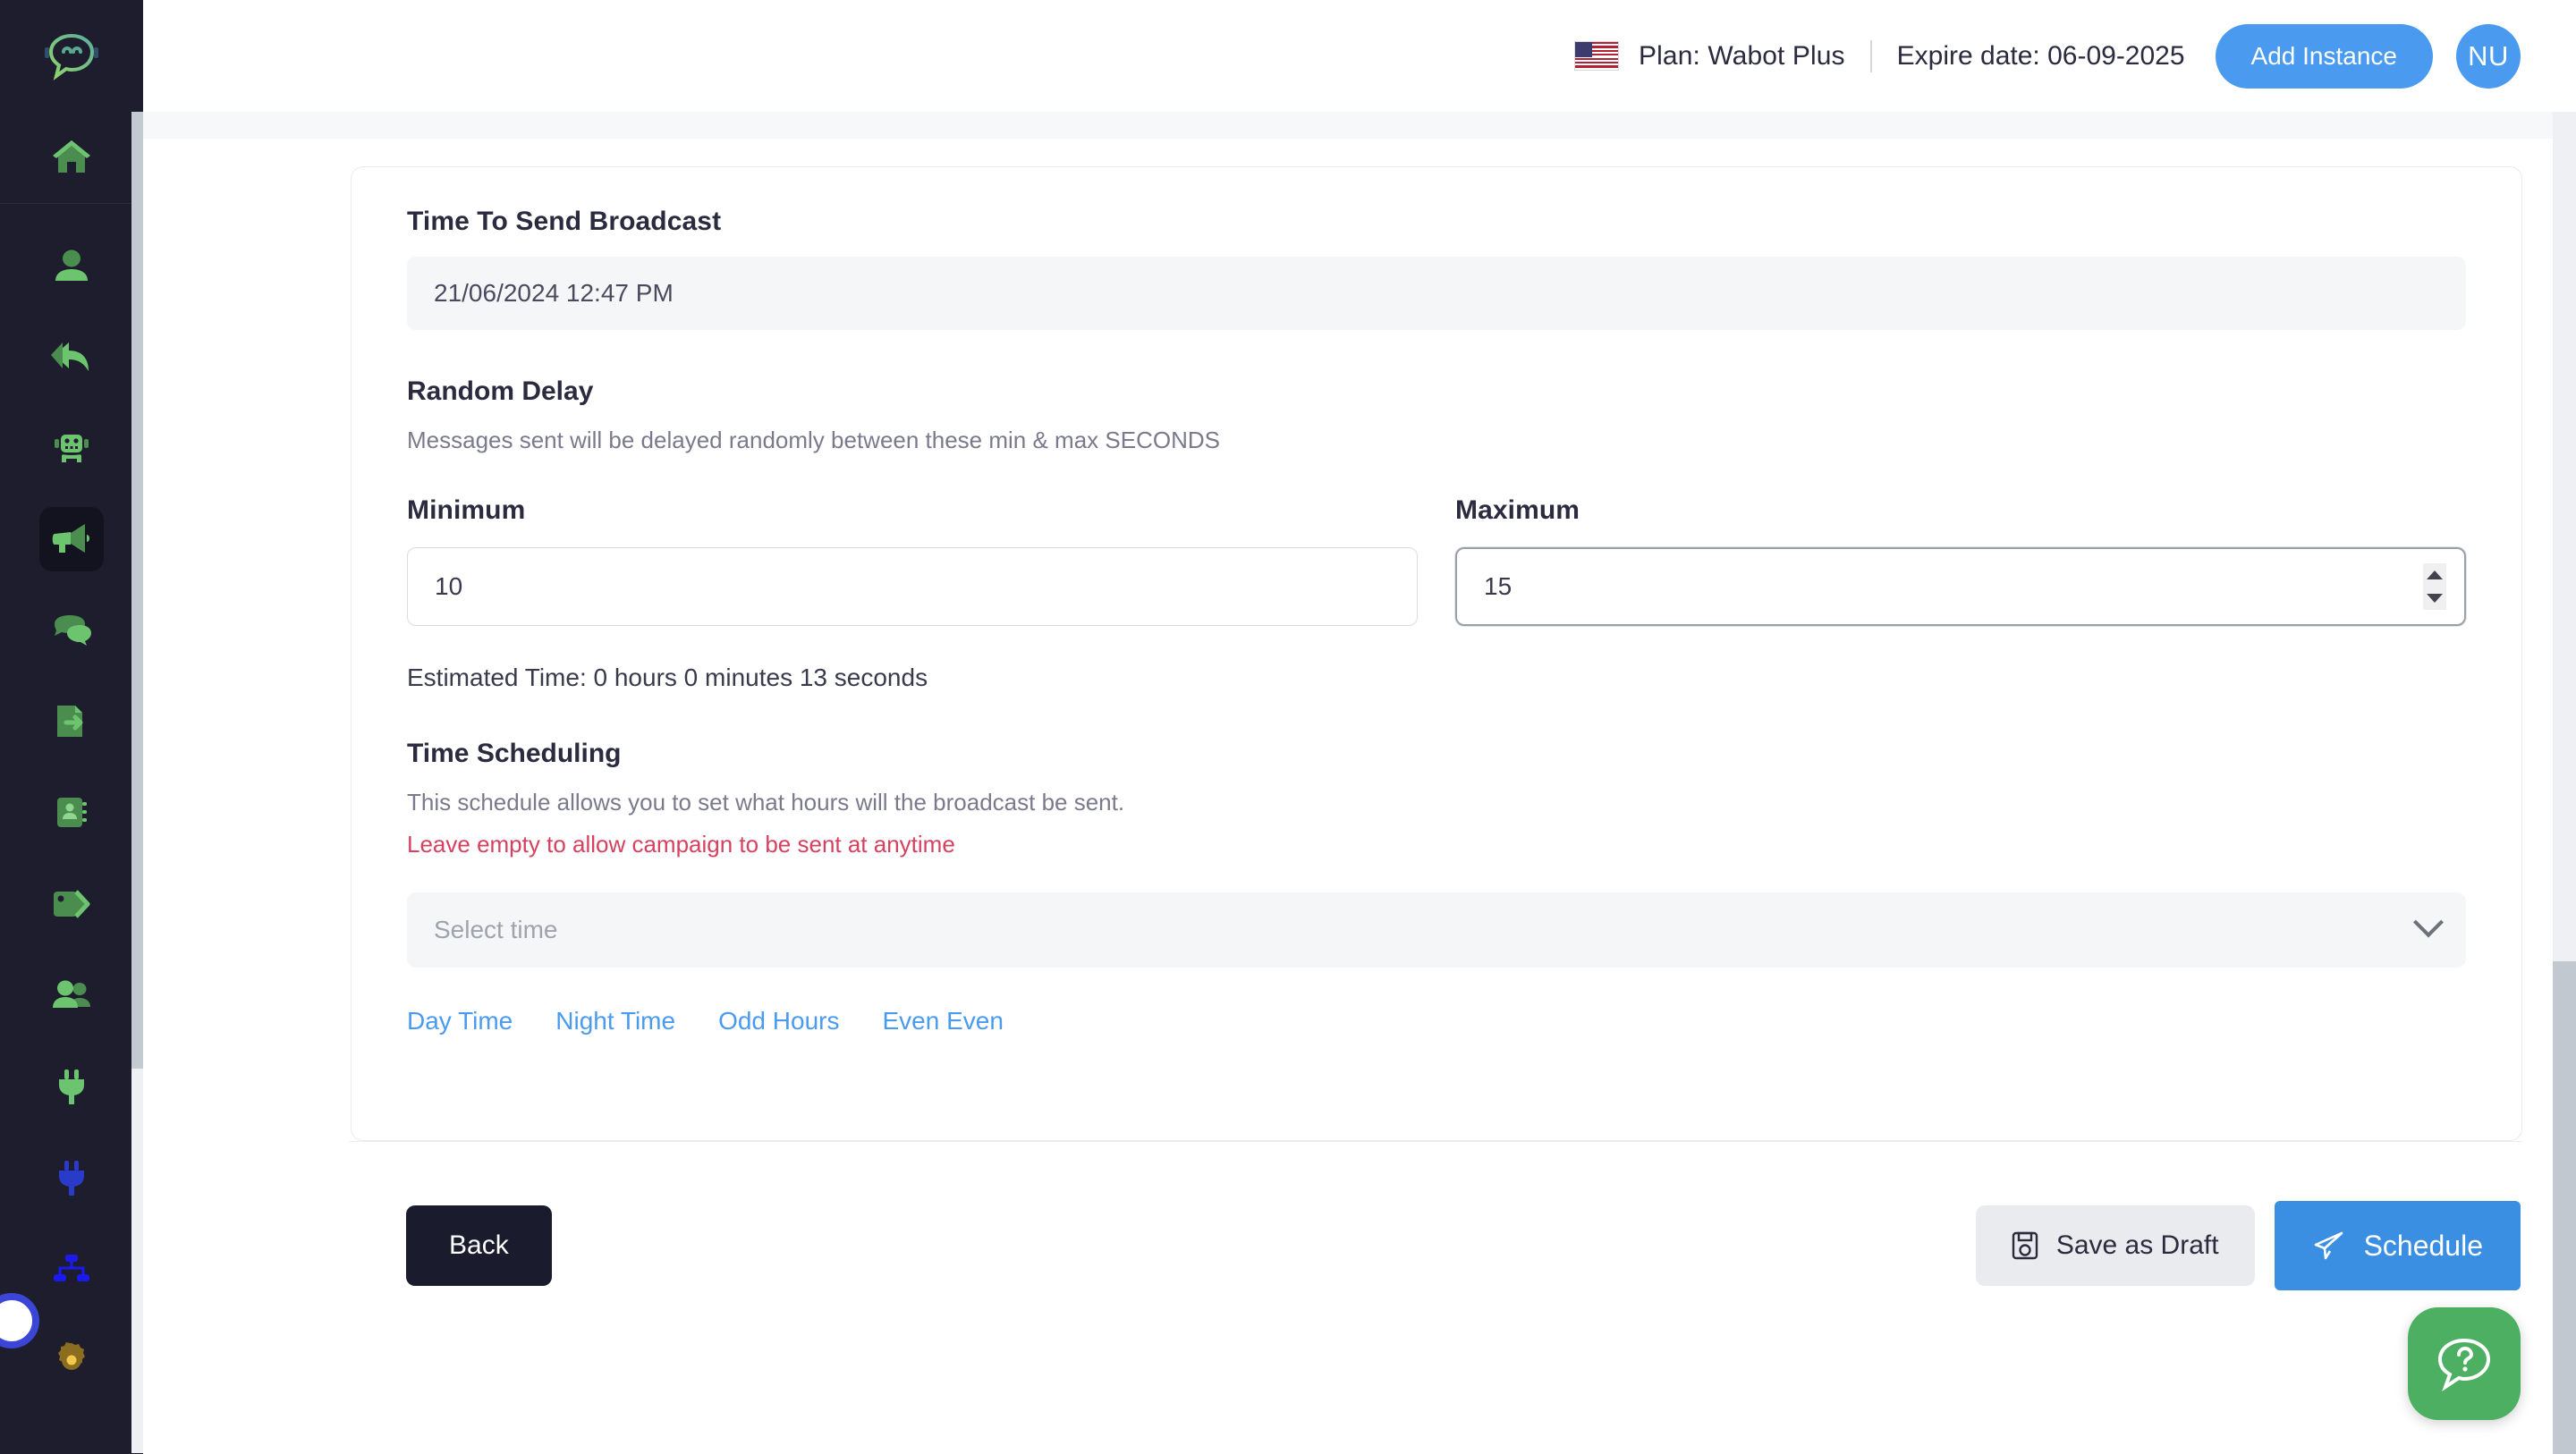 The height and width of the screenshot is (1454, 2576). I want to click on sidebar-item-tags, so click(71, 904).